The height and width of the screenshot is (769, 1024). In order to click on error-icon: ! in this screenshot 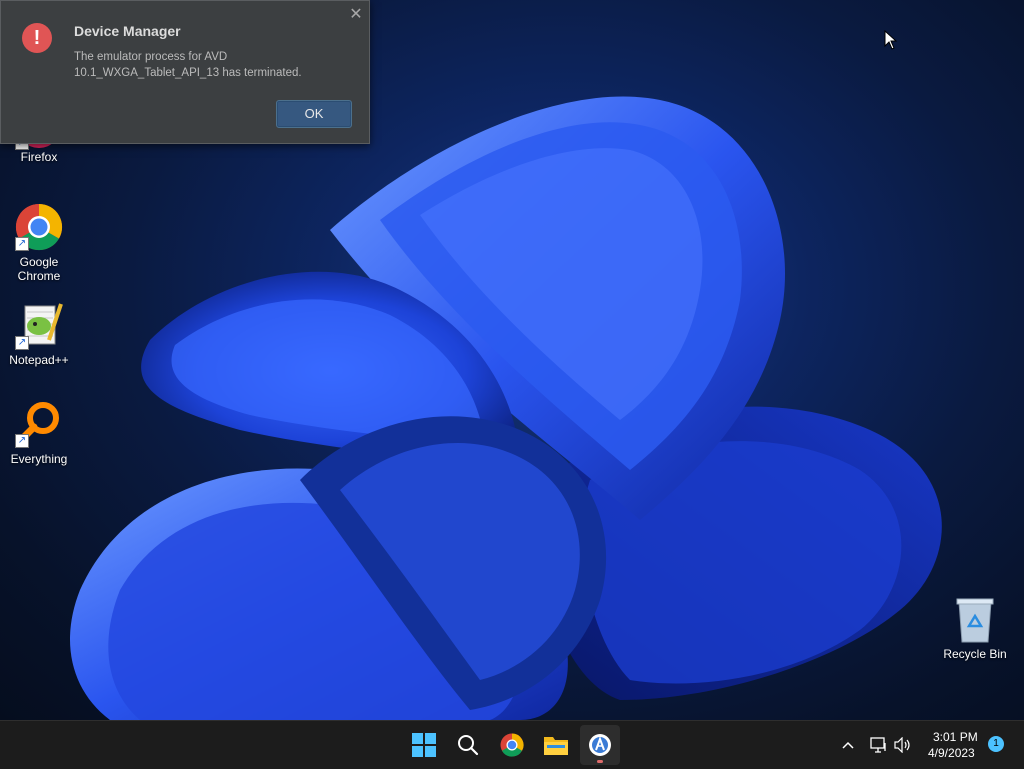, I will do `click(37, 38)`.